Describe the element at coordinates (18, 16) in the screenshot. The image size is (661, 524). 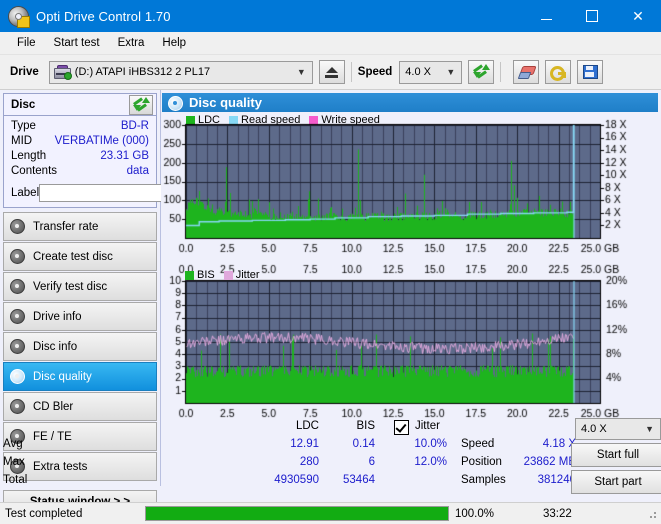
I see `app-disc-icon` at that location.